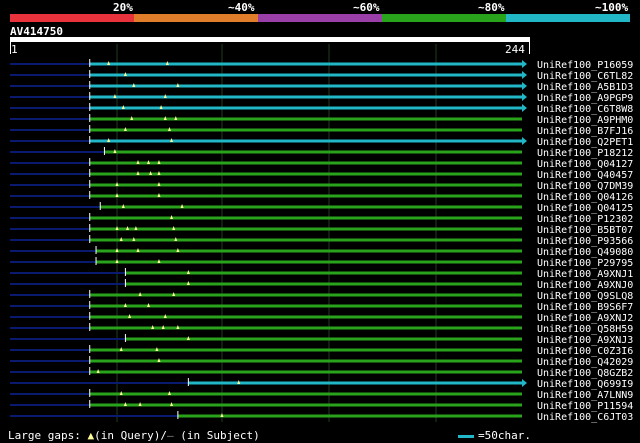 The image size is (640, 443). What do you see at coordinates (585, 274) in the screenshot?
I see `hit-label: UniRef100_A9XNJ1` at bounding box center [585, 274].